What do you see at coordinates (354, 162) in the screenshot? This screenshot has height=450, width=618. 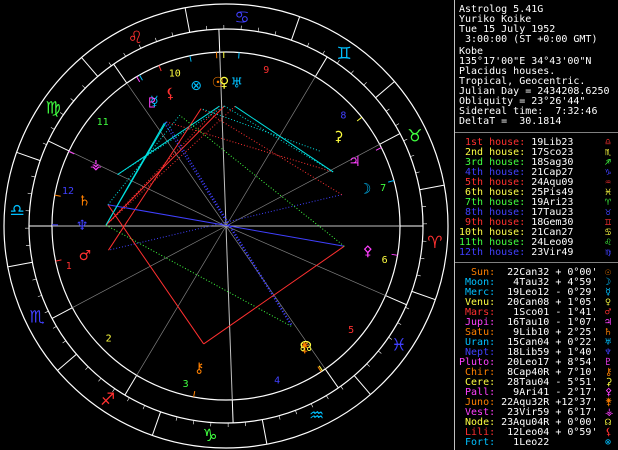 I see `planet-glyph: ♃` at bounding box center [354, 162].